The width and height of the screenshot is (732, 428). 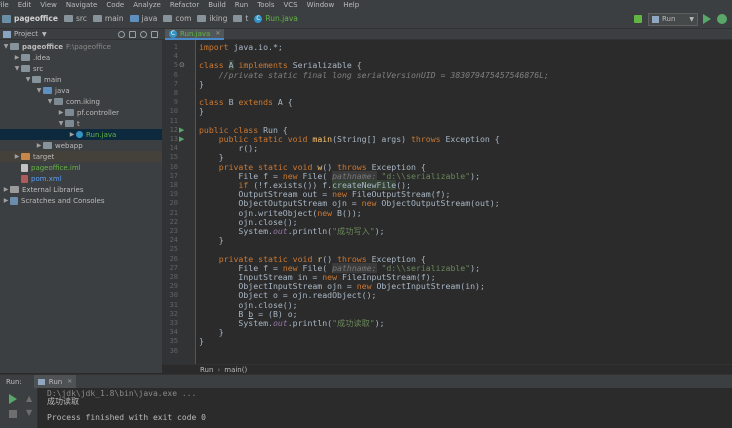 What do you see at coordinates (81, 46) in the screenshot?
I see `tree-item-pageoffice: ▼ pageoffice F:\pageoffice` at bounding box center [81, 46].